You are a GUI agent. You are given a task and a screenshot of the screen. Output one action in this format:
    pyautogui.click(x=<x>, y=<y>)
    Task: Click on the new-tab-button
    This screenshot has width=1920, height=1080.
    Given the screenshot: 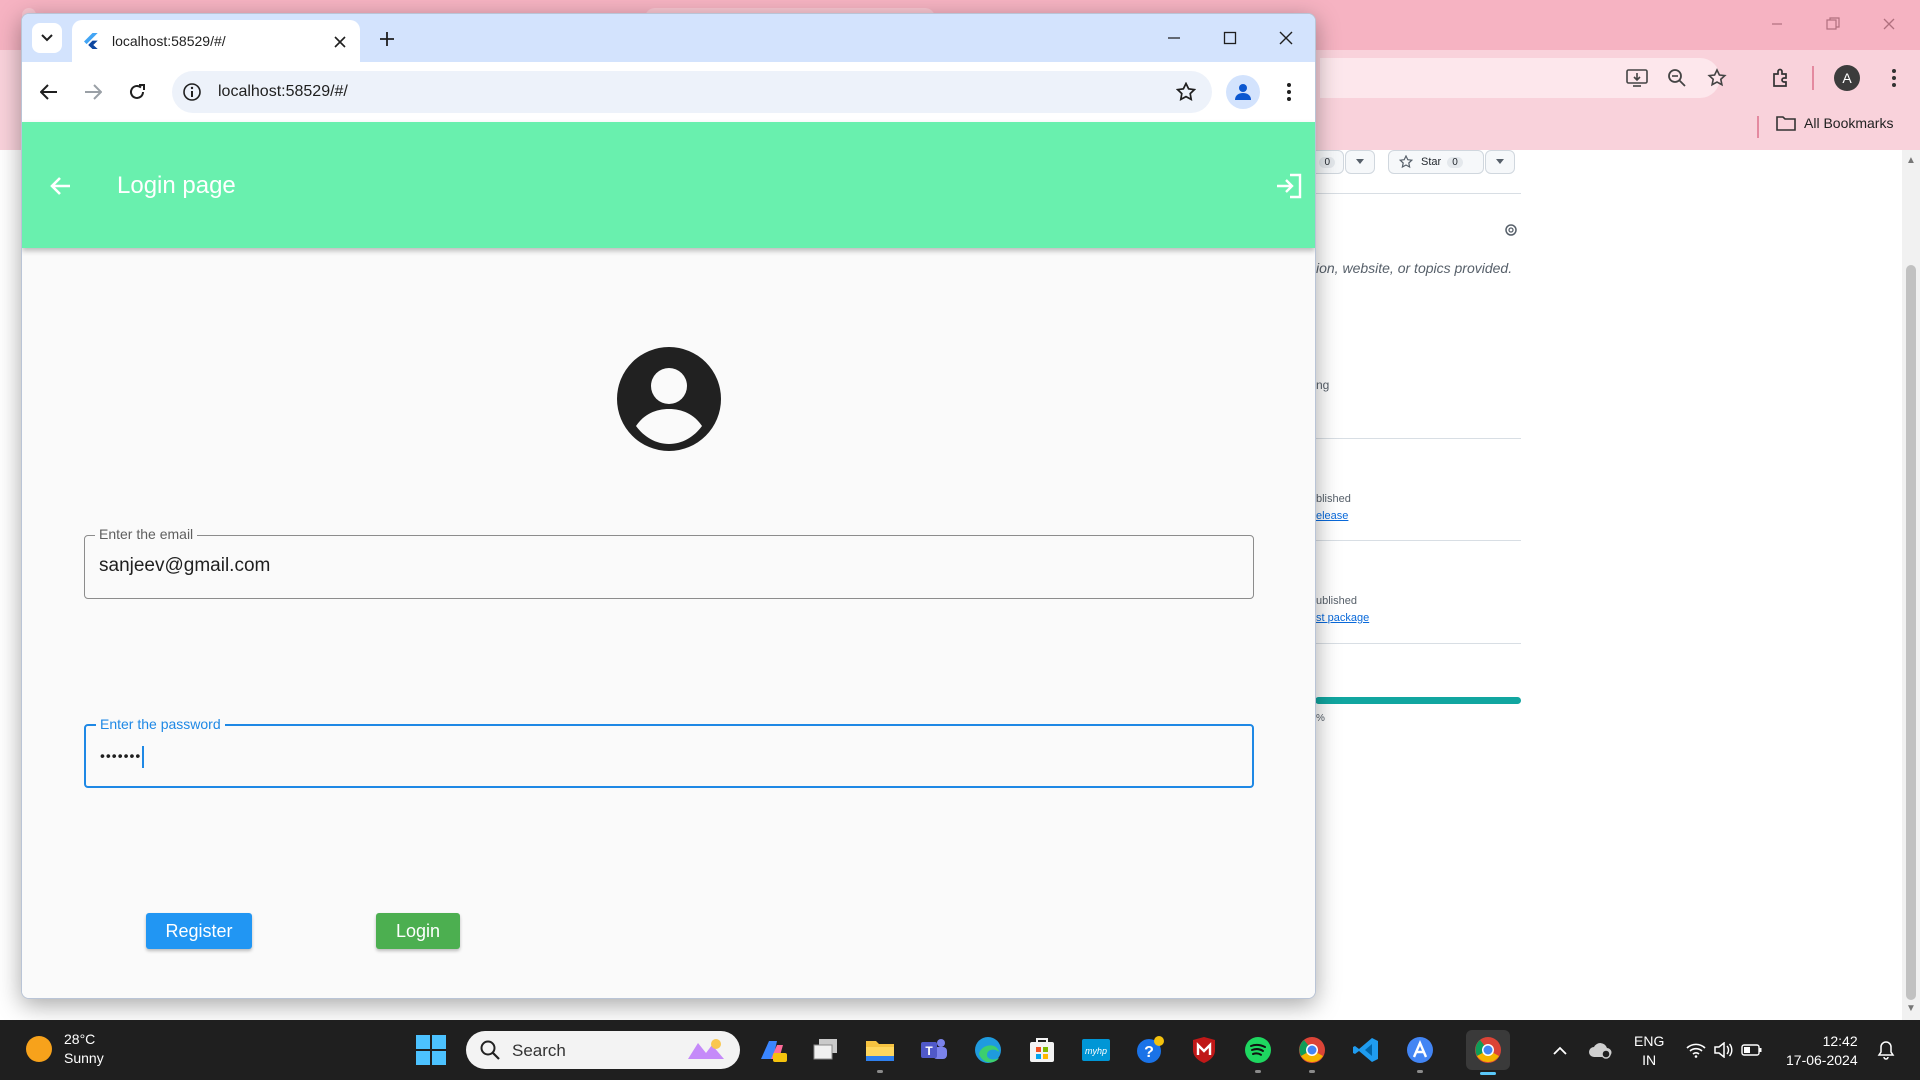 What is the action you would take?
    pyautogui.click(x=387, y=39)
    